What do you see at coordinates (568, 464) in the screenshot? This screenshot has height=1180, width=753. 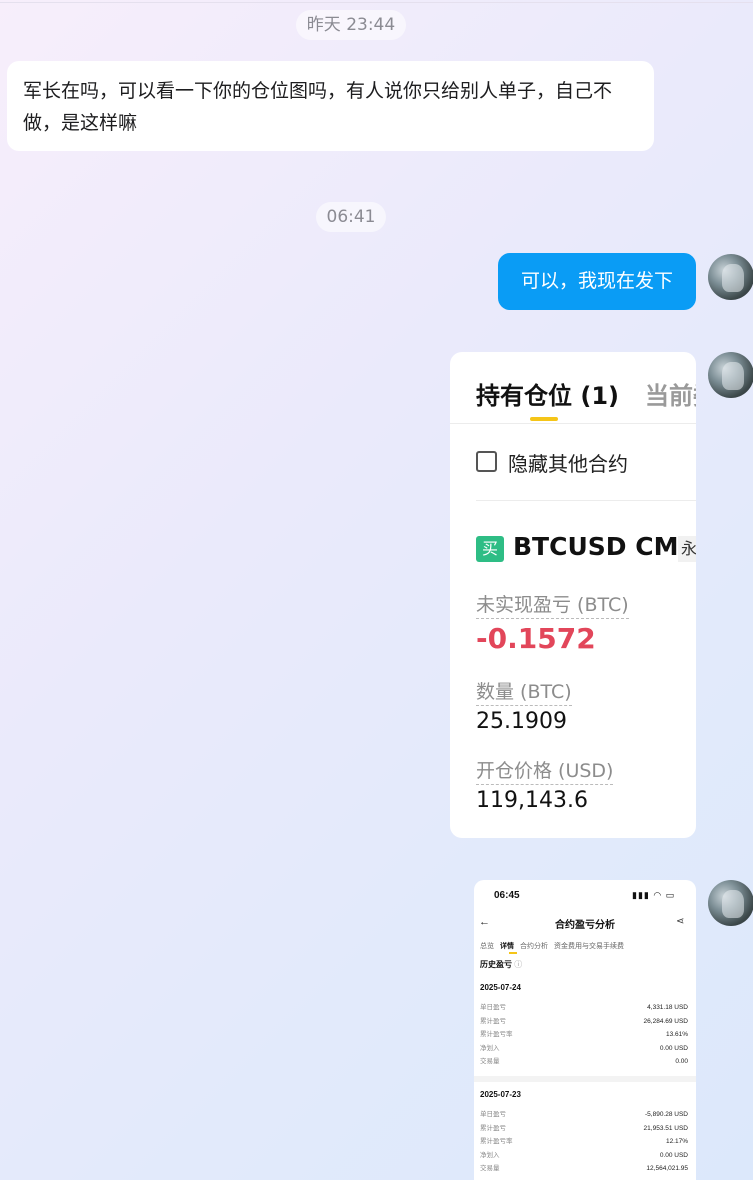 I see `hide-other-contracts-label: 隐藏其他合约` at bounding box center [568, 464].